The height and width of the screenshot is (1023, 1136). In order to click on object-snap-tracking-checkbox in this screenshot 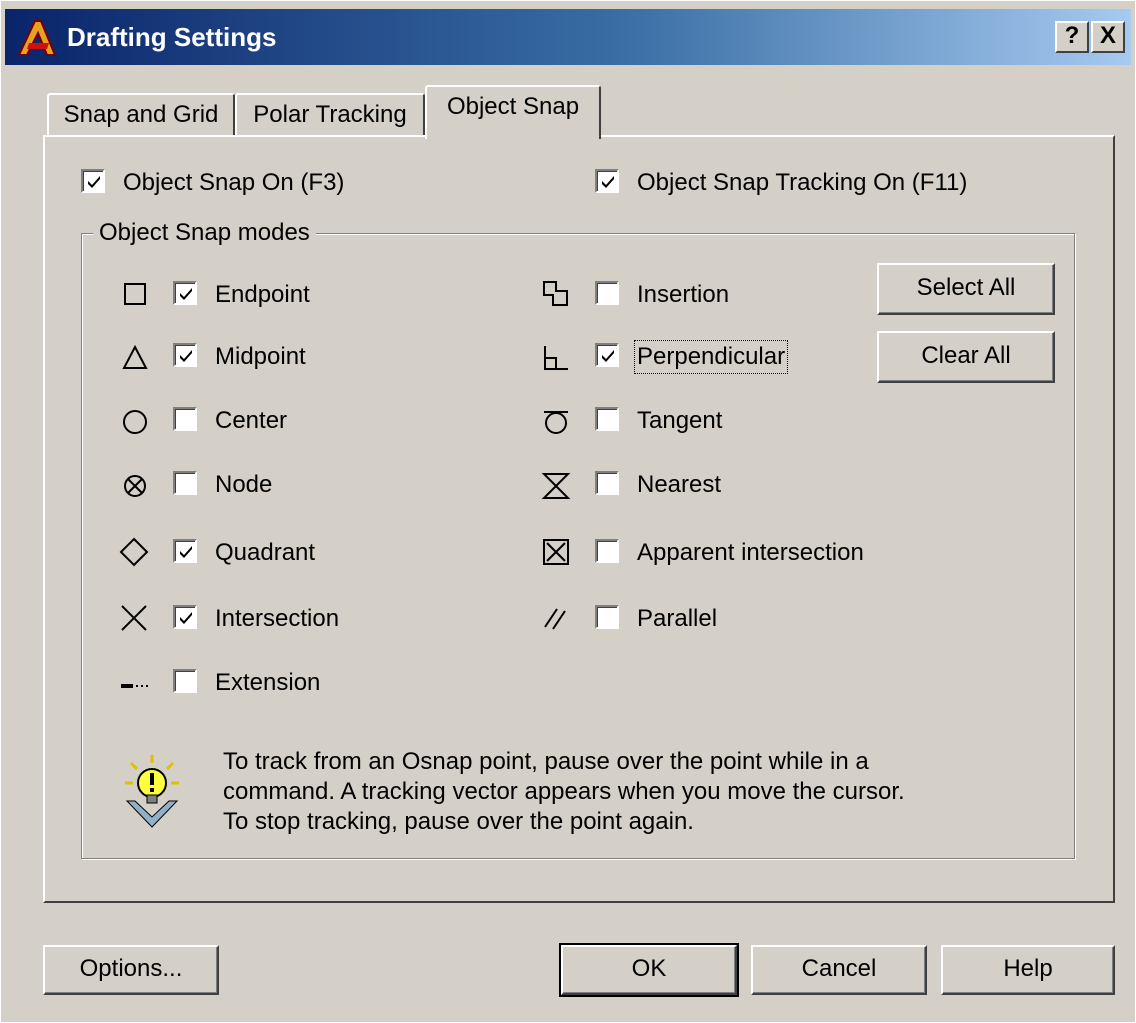, I will do `click(607, 181)`.